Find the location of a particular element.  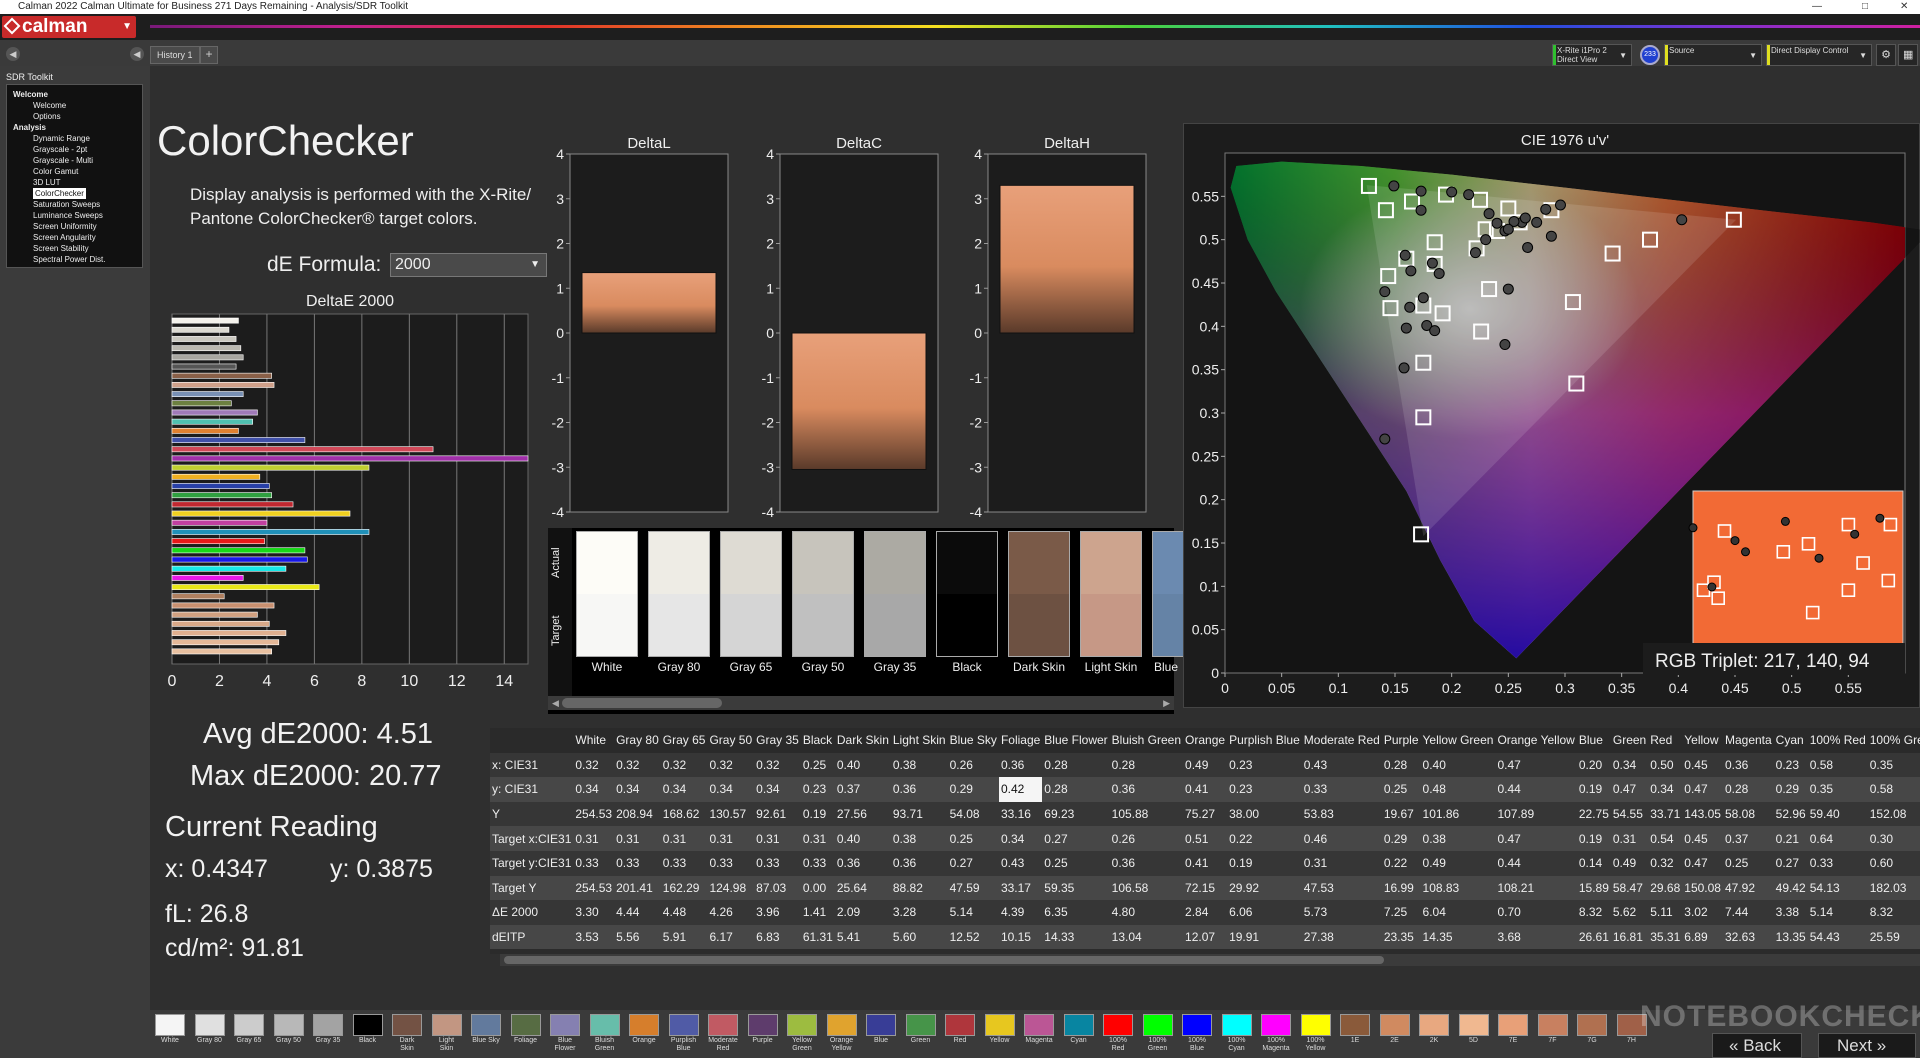

table-cell: 0.50 is located at coordinates (1665, 765).